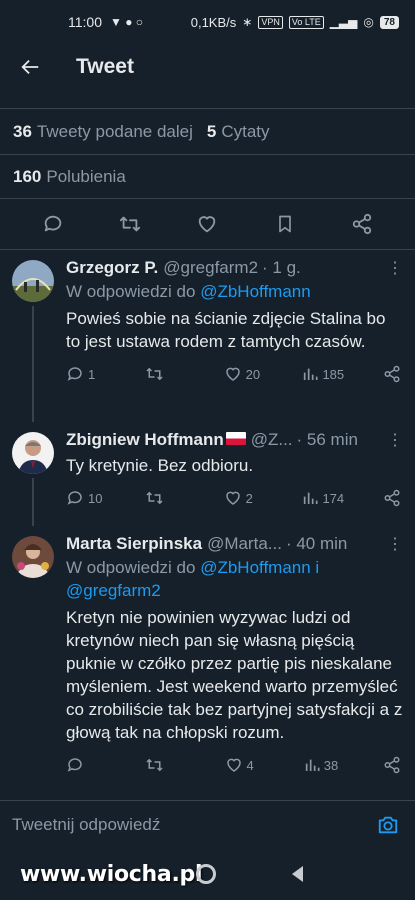 Image resolution: width=415 pixels, height=900 pixels. I want to click on tweet-time: · 1 g., so click(281, 267).